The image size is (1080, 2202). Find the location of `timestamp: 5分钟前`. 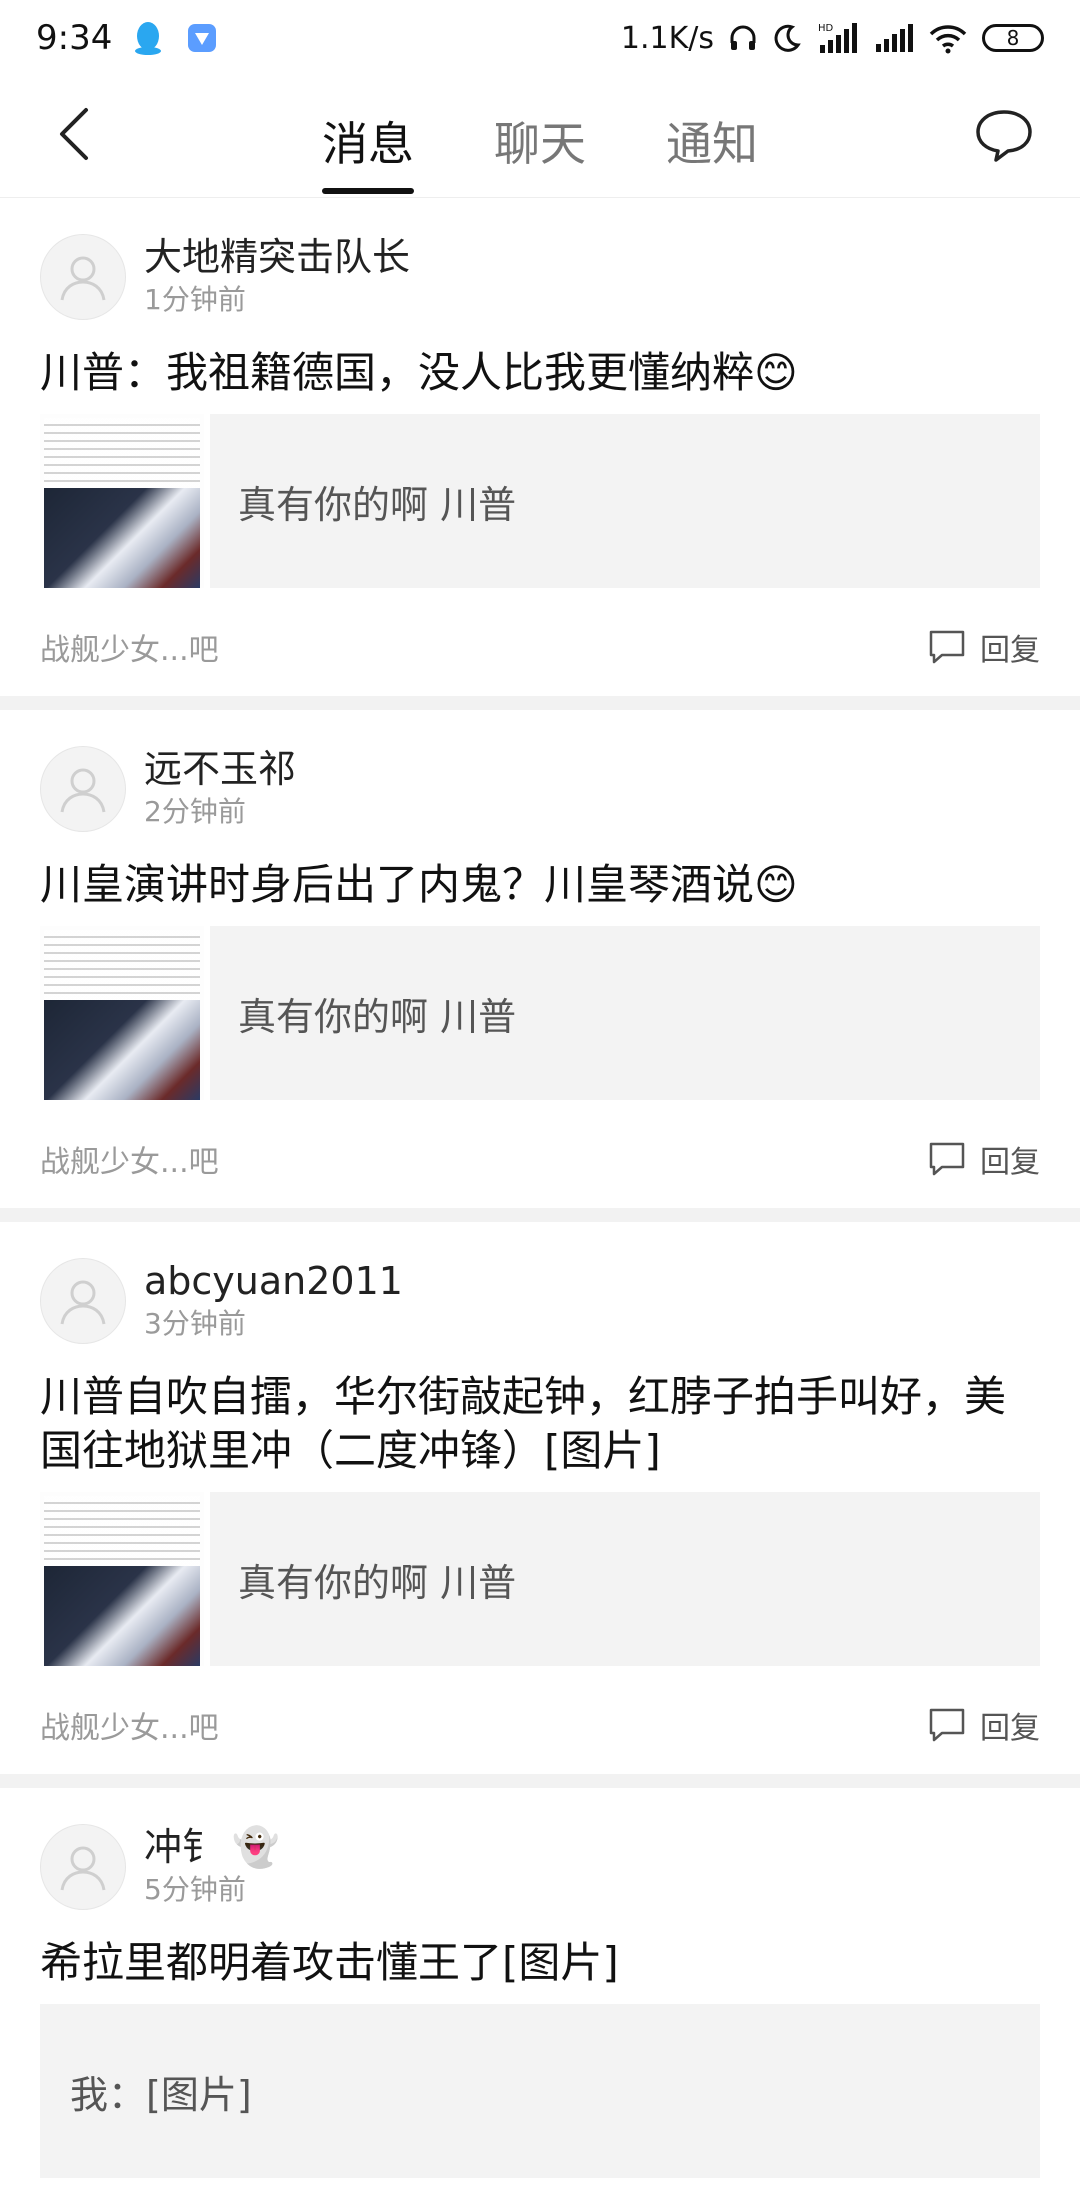

timestamp: 5分钟前 is located at coordinates (195, 1889).